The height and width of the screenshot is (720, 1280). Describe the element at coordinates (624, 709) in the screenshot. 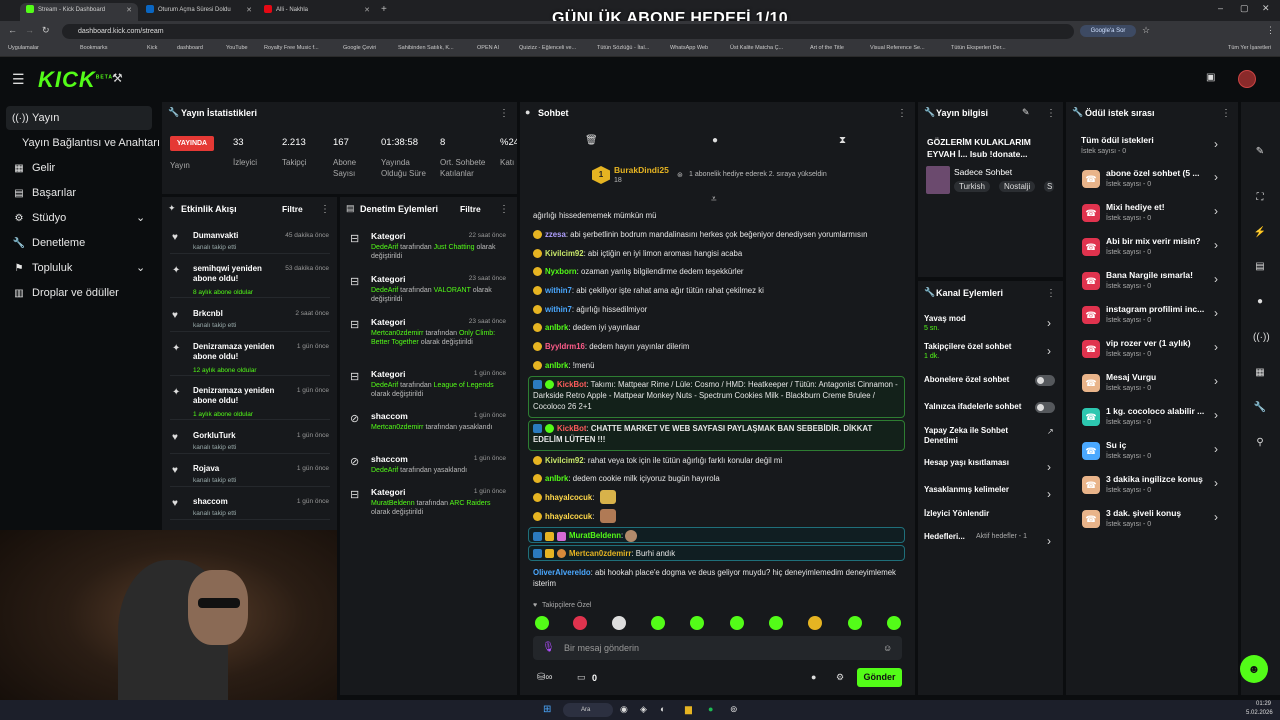

I see `chrome-icon: ◉` at that location.